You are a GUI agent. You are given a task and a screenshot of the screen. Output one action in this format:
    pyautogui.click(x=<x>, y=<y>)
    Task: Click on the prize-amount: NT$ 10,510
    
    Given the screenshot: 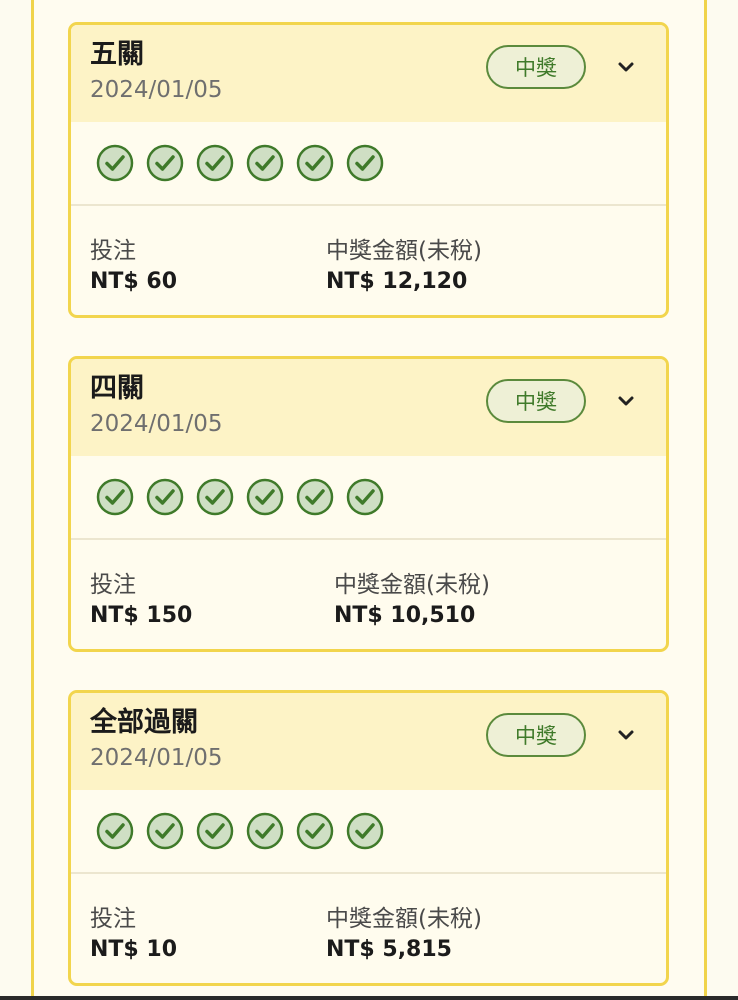 What is the action you would take?
    pyautogui.click(x=405, y=615)
    